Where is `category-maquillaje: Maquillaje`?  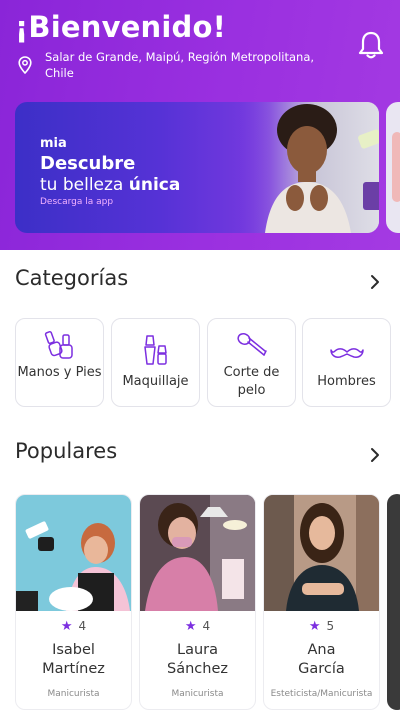 category-maquillaje: Maquillaje is located at coordinates (155, 362).